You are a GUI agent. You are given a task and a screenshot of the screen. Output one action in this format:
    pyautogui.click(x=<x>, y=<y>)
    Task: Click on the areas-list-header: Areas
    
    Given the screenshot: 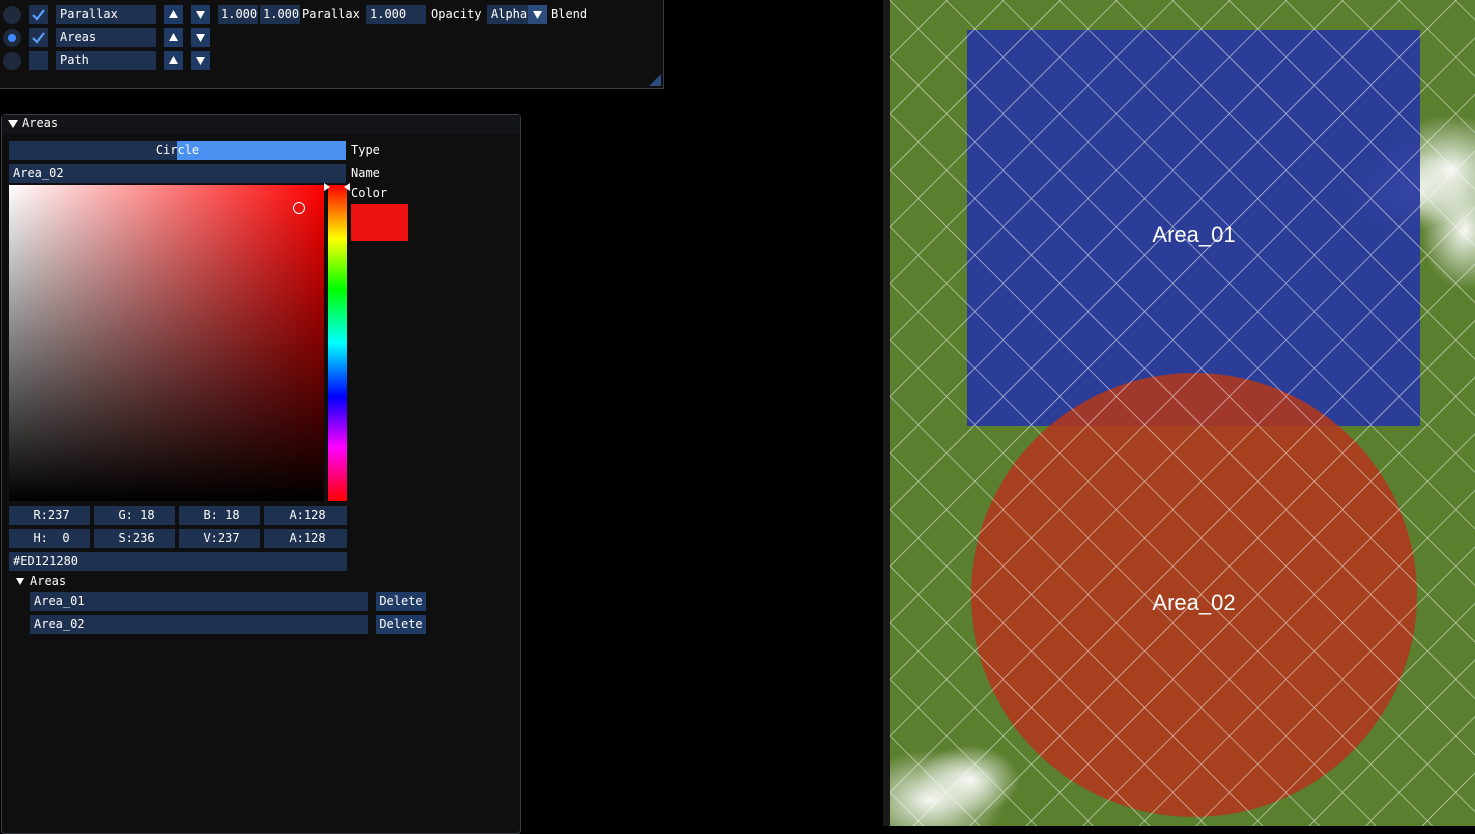 What is the action you would take?
    pyautogui.click(x=48, y=581)
    